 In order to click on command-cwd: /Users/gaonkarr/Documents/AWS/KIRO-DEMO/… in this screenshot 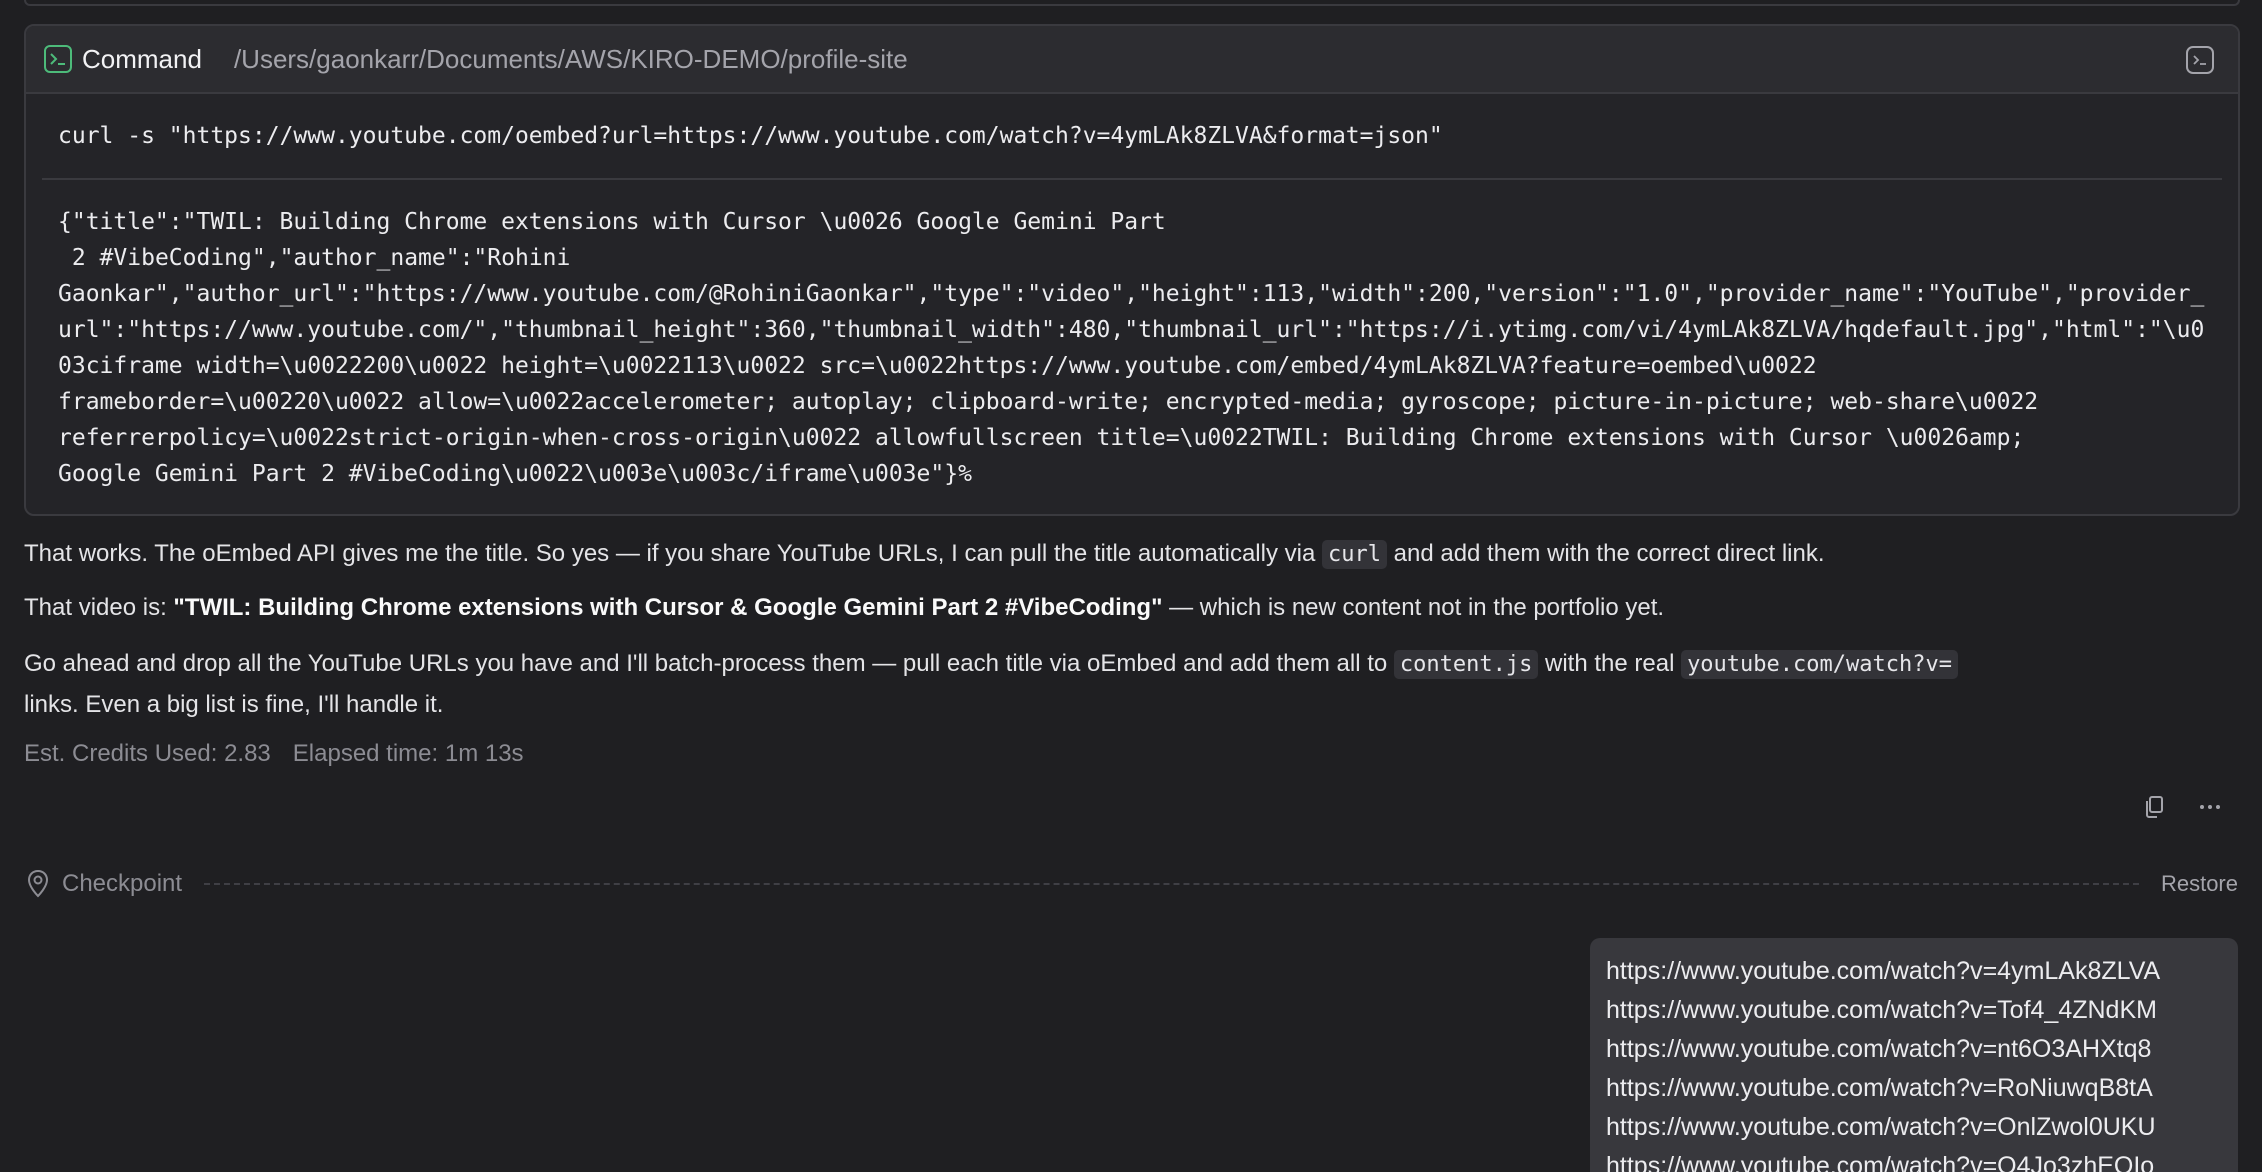, I will do `click(570, 58)`.